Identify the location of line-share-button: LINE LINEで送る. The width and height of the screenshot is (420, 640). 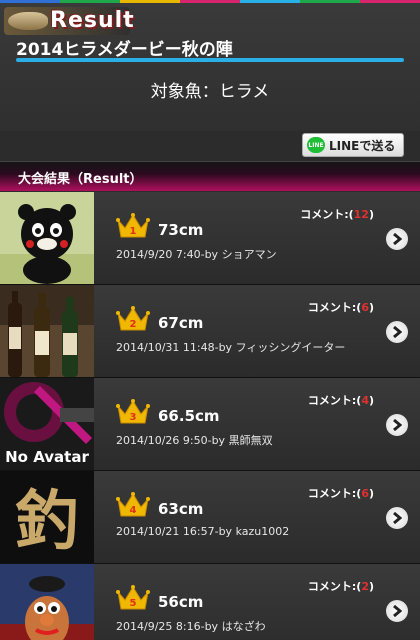
(353, 145).